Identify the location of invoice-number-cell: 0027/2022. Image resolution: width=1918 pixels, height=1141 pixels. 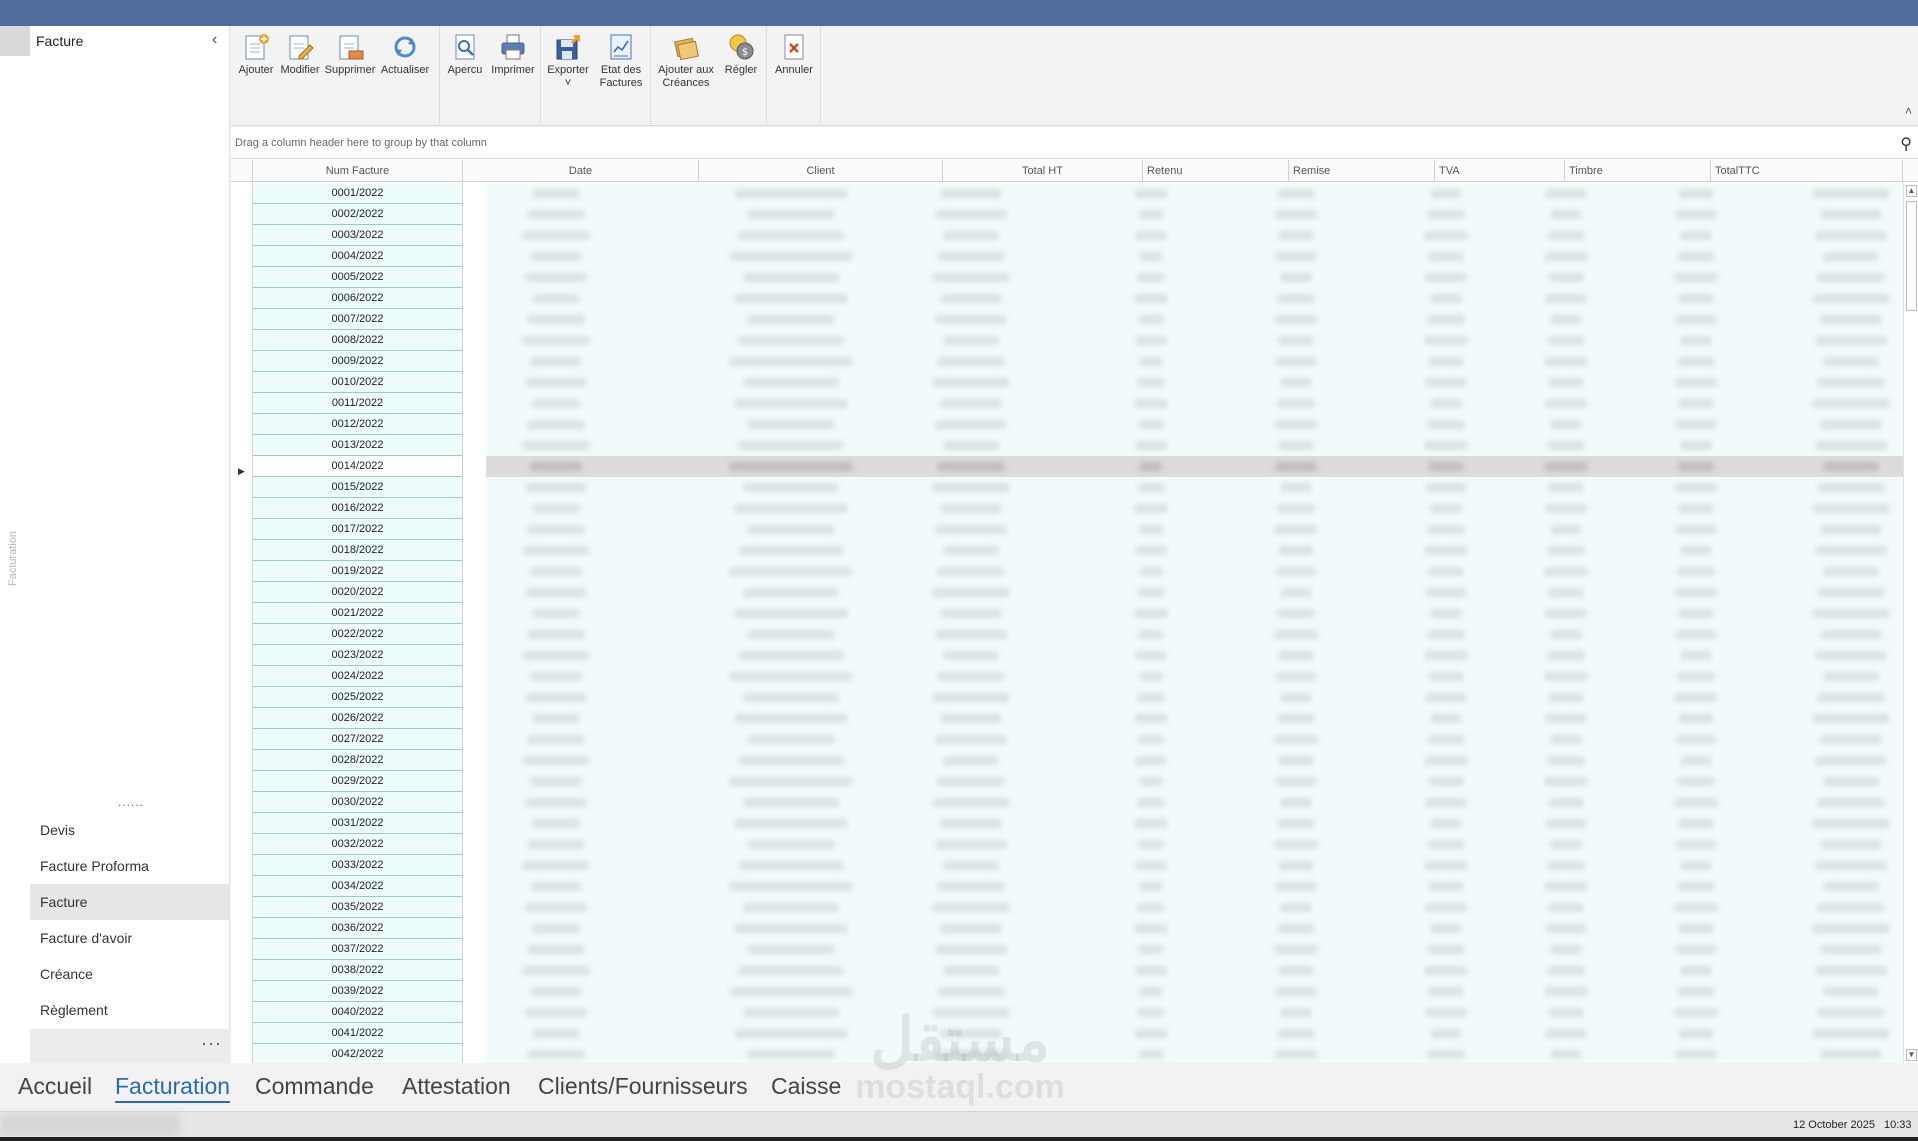
(358, 739).